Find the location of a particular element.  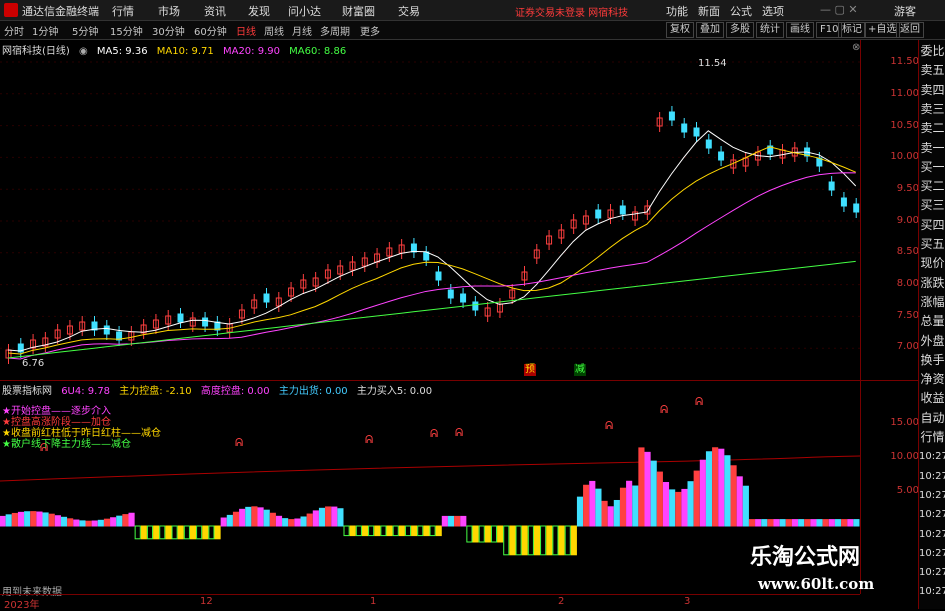

period-60min: 60分钟 is located at coordinates (210, 30).